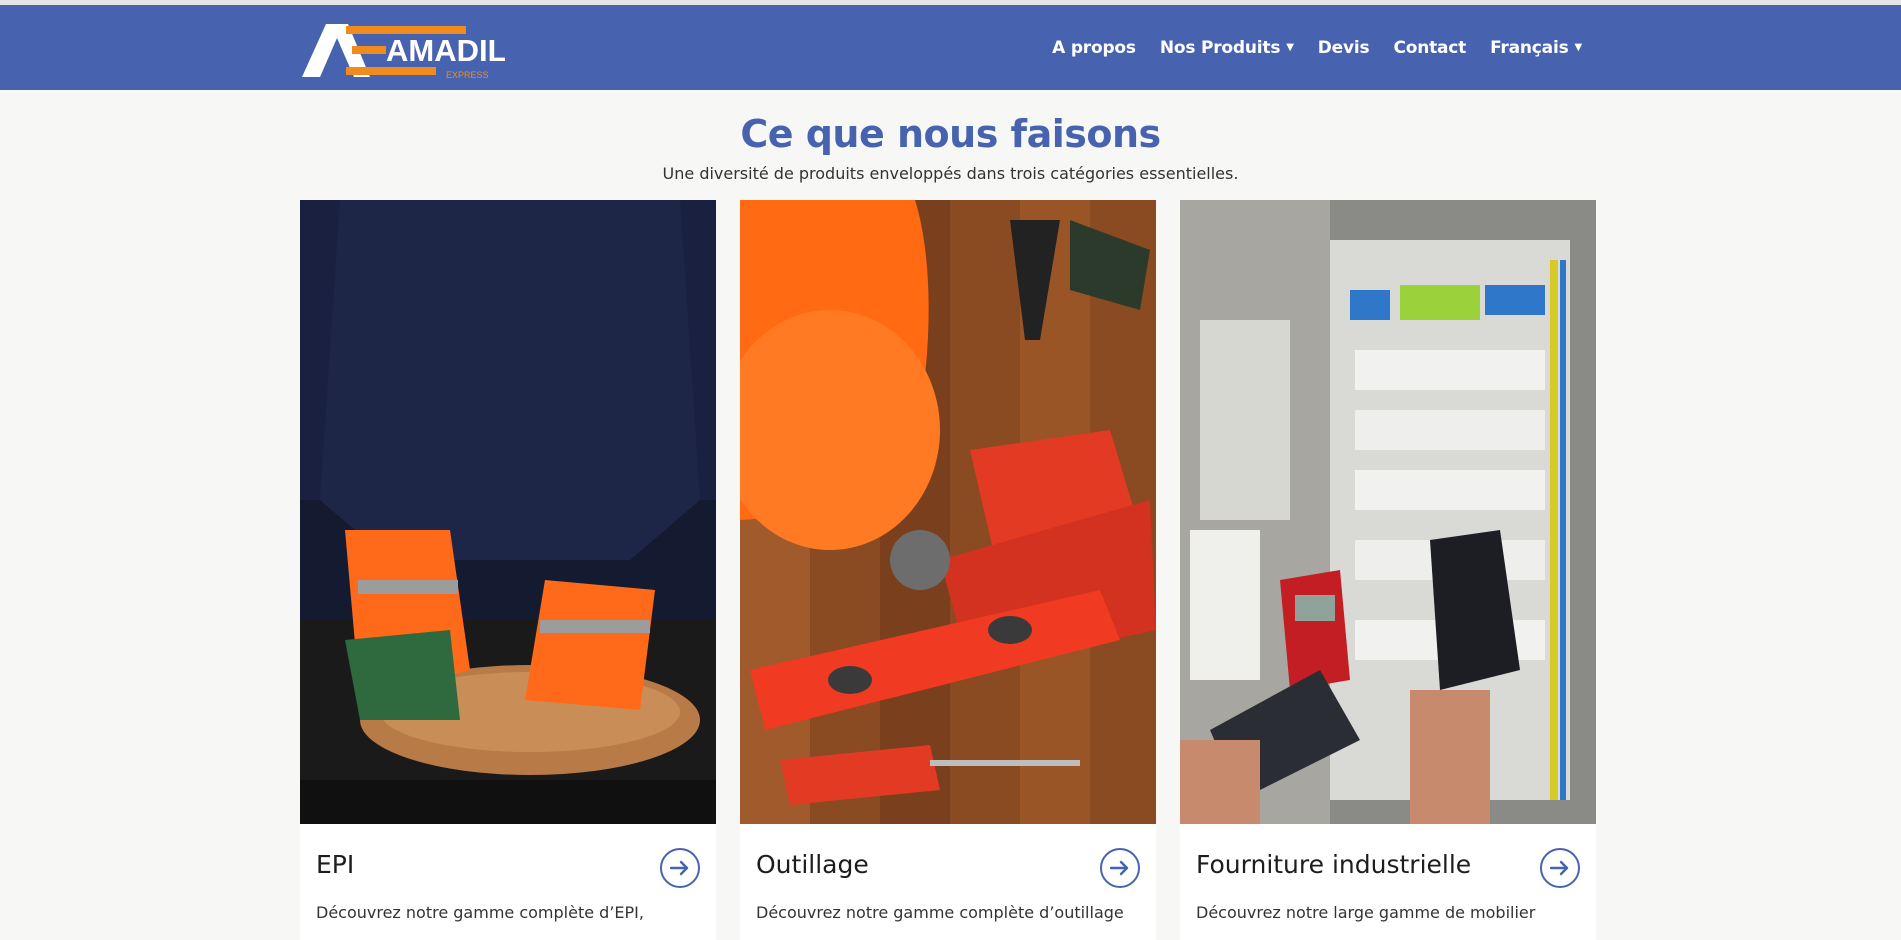 The width and height of the screenshot is (1901, 940). I want to click on card-description: Découvrez notre gamme complète d’EPI,, so click(480, 912).